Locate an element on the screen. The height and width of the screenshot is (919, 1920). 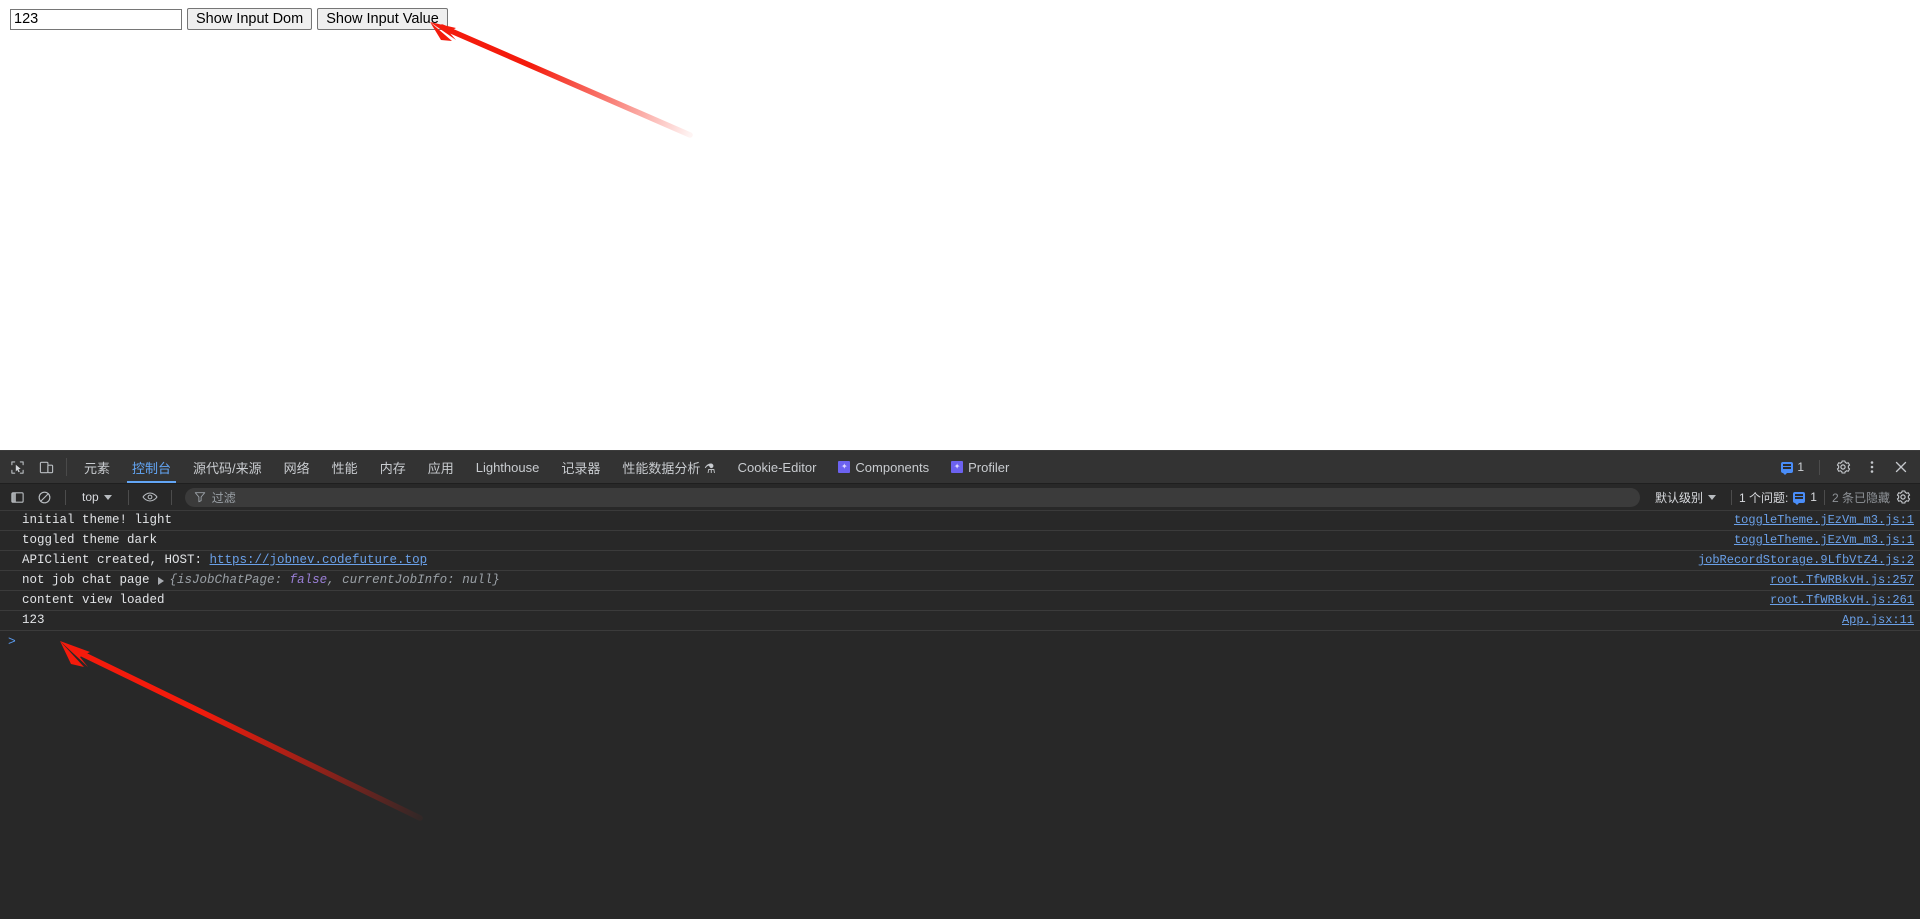
issues-count: 1 is located at coordinates (1813, 497).